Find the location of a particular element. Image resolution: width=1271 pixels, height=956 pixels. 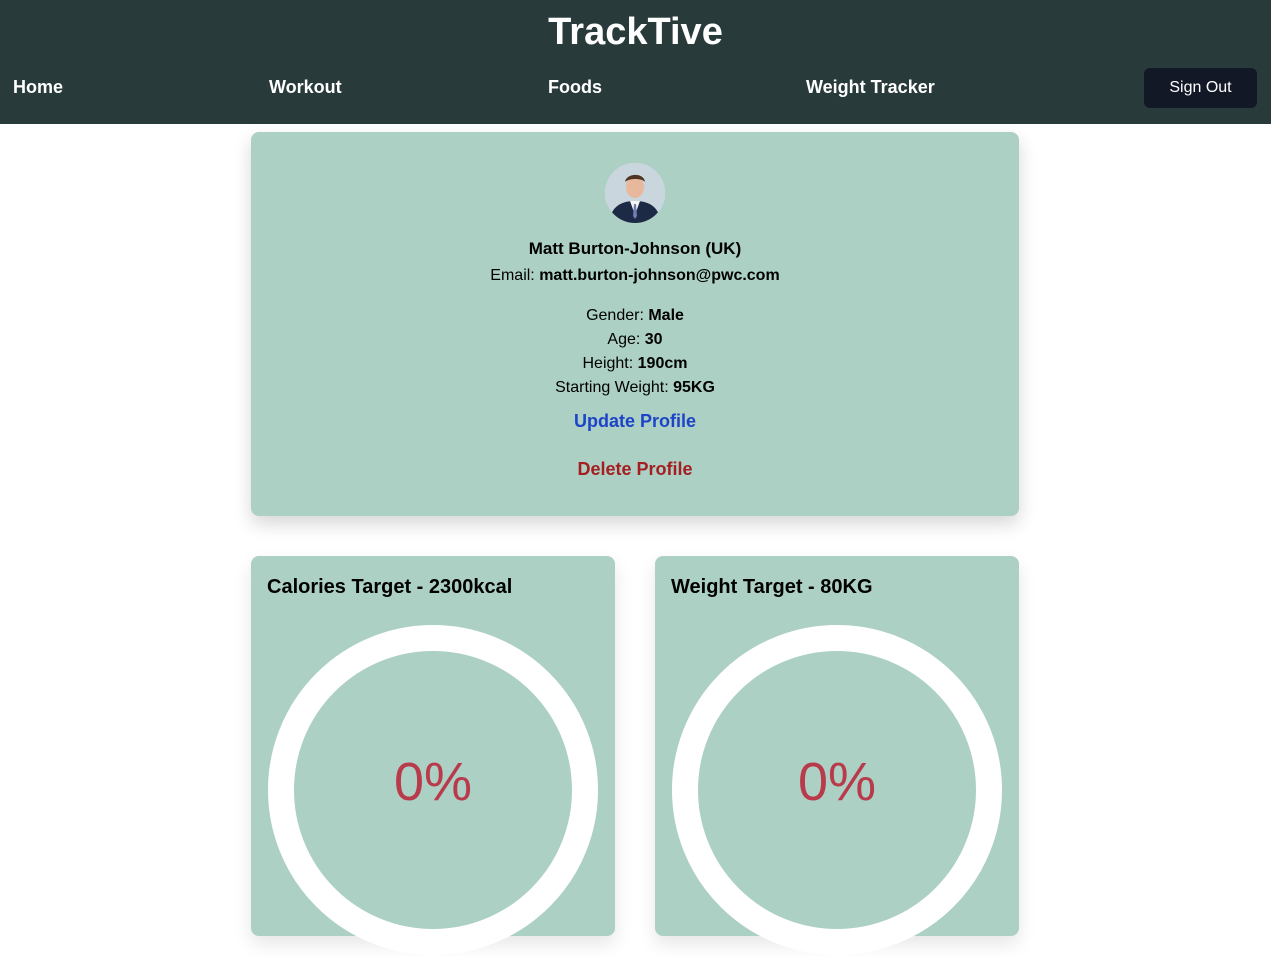

email-row: Email: matt.burton-johnson@pwc.com is located at coordinates (635, 276).